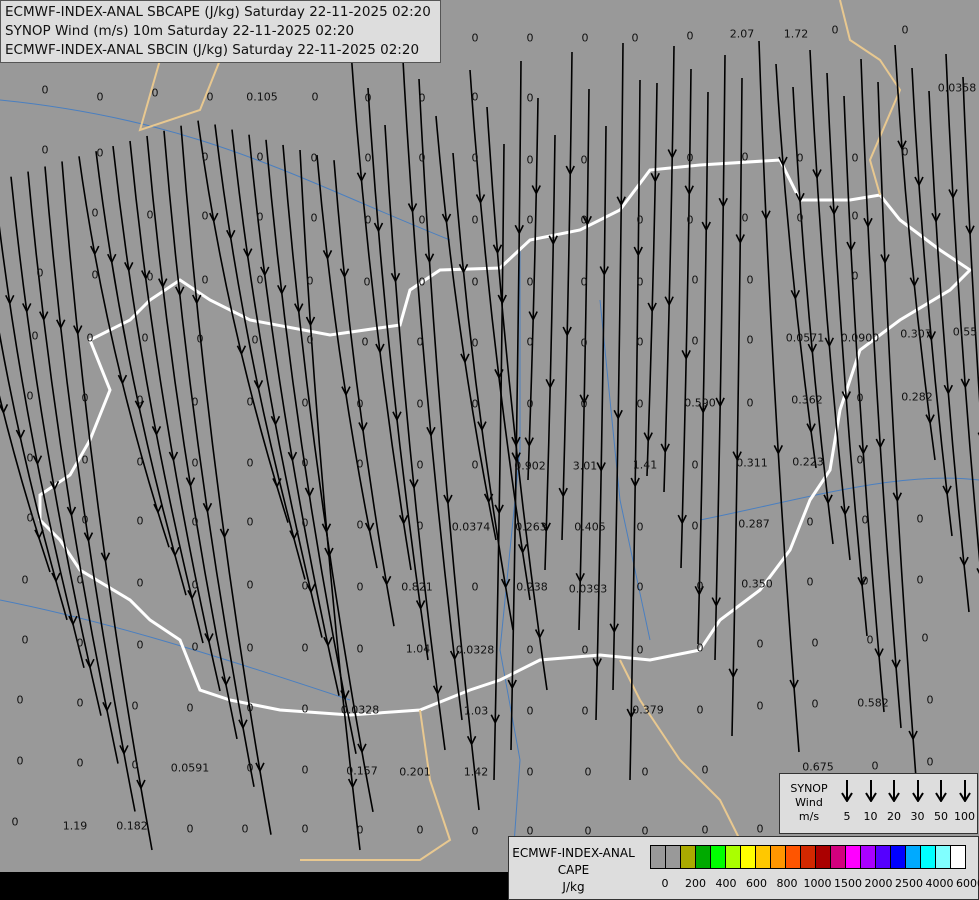 This screenshot has height=900, width=979. I want to click on wind-legend-arrow: 20, so click(894, 801).